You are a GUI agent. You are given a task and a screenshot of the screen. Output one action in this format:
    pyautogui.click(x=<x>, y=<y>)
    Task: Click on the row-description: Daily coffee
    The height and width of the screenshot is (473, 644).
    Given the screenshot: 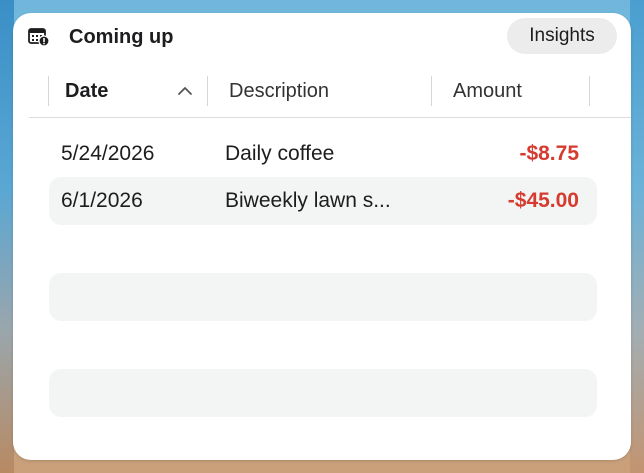 What is the action you would take?
    pyautogui.click(x=280, y=153)
    